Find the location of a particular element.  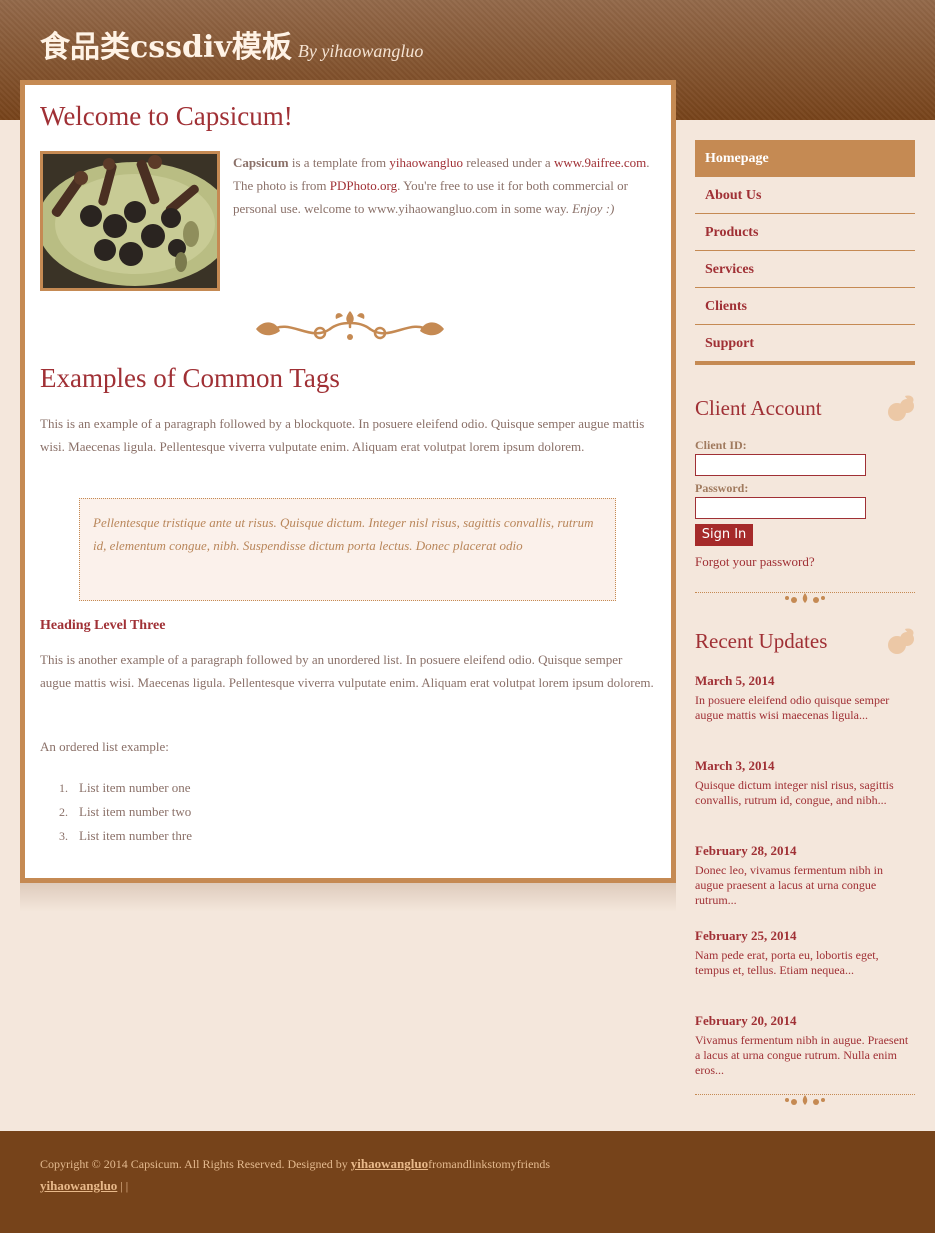

nav-item-products: Products is located at coordinates (805, 232).